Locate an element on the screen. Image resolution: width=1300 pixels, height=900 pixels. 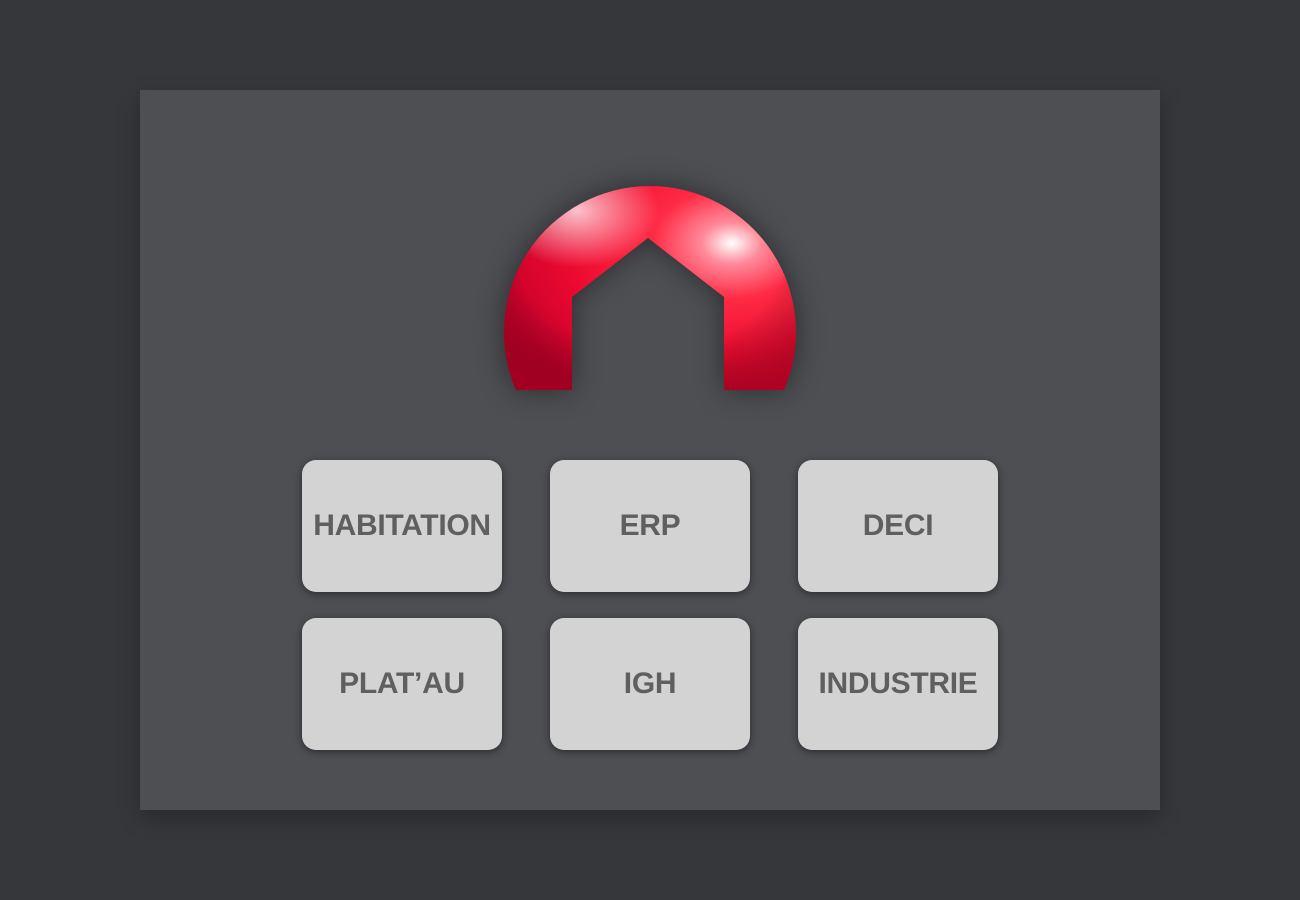
industrie-label: INDUSTRIE is located at coordinates (898, 683).